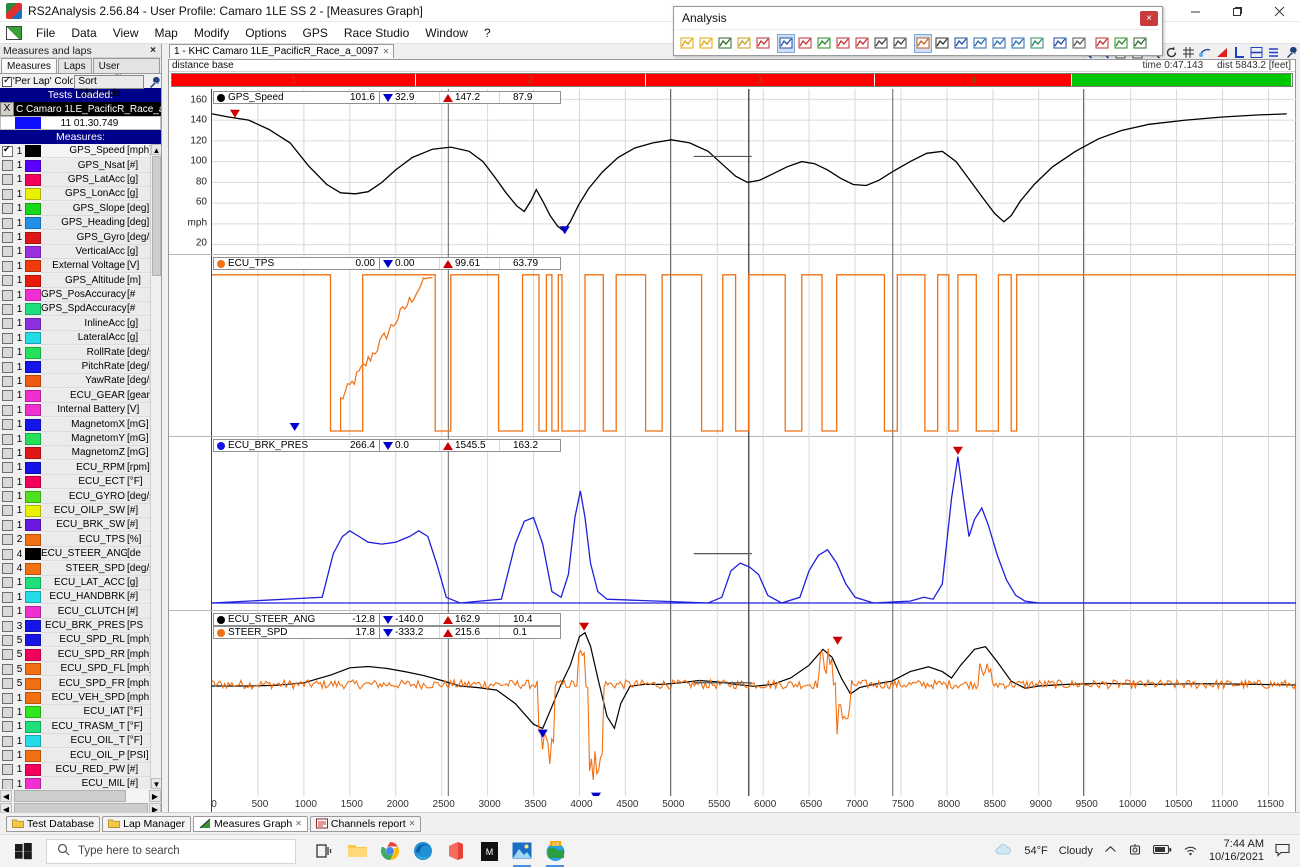 Image resolution: width=1300 pixels, height=867 pixels. What do you see at coordinates (80, 712) in the screenshot?
I see `channel-row: 1 ECU_IAT [°F]` at bounding box center [80, 712].